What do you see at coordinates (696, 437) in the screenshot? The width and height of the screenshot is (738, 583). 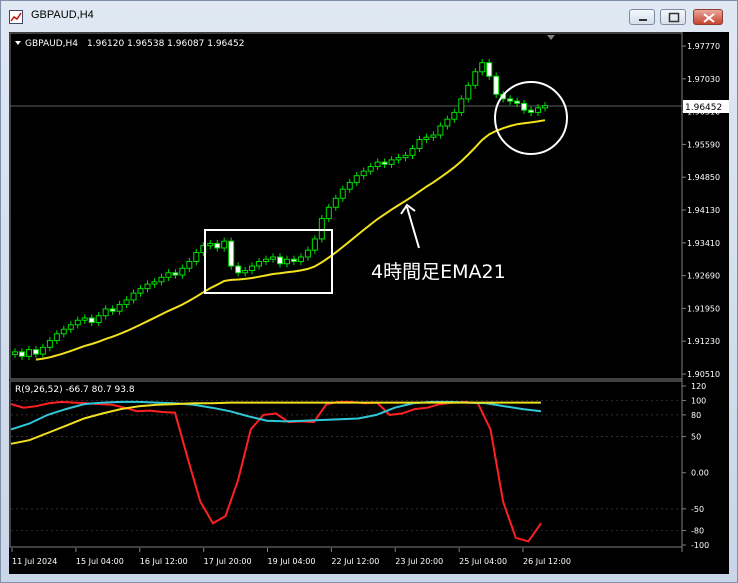 I see `indicator-tick-label: 50` at bounding box center [696, 437].